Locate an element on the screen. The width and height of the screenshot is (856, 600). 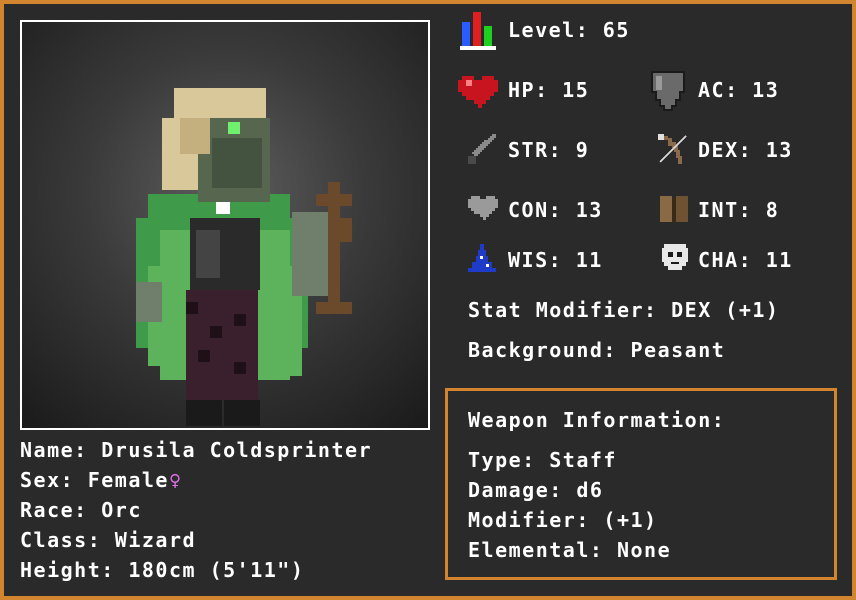
weapon-elemental-label: Elemental: is located at coordinates (536, 550).